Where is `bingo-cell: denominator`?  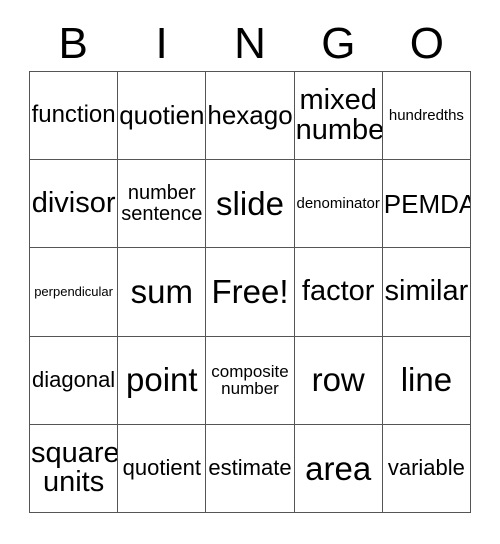 bingo-cell: denominator is located at coordinates (338, 204).